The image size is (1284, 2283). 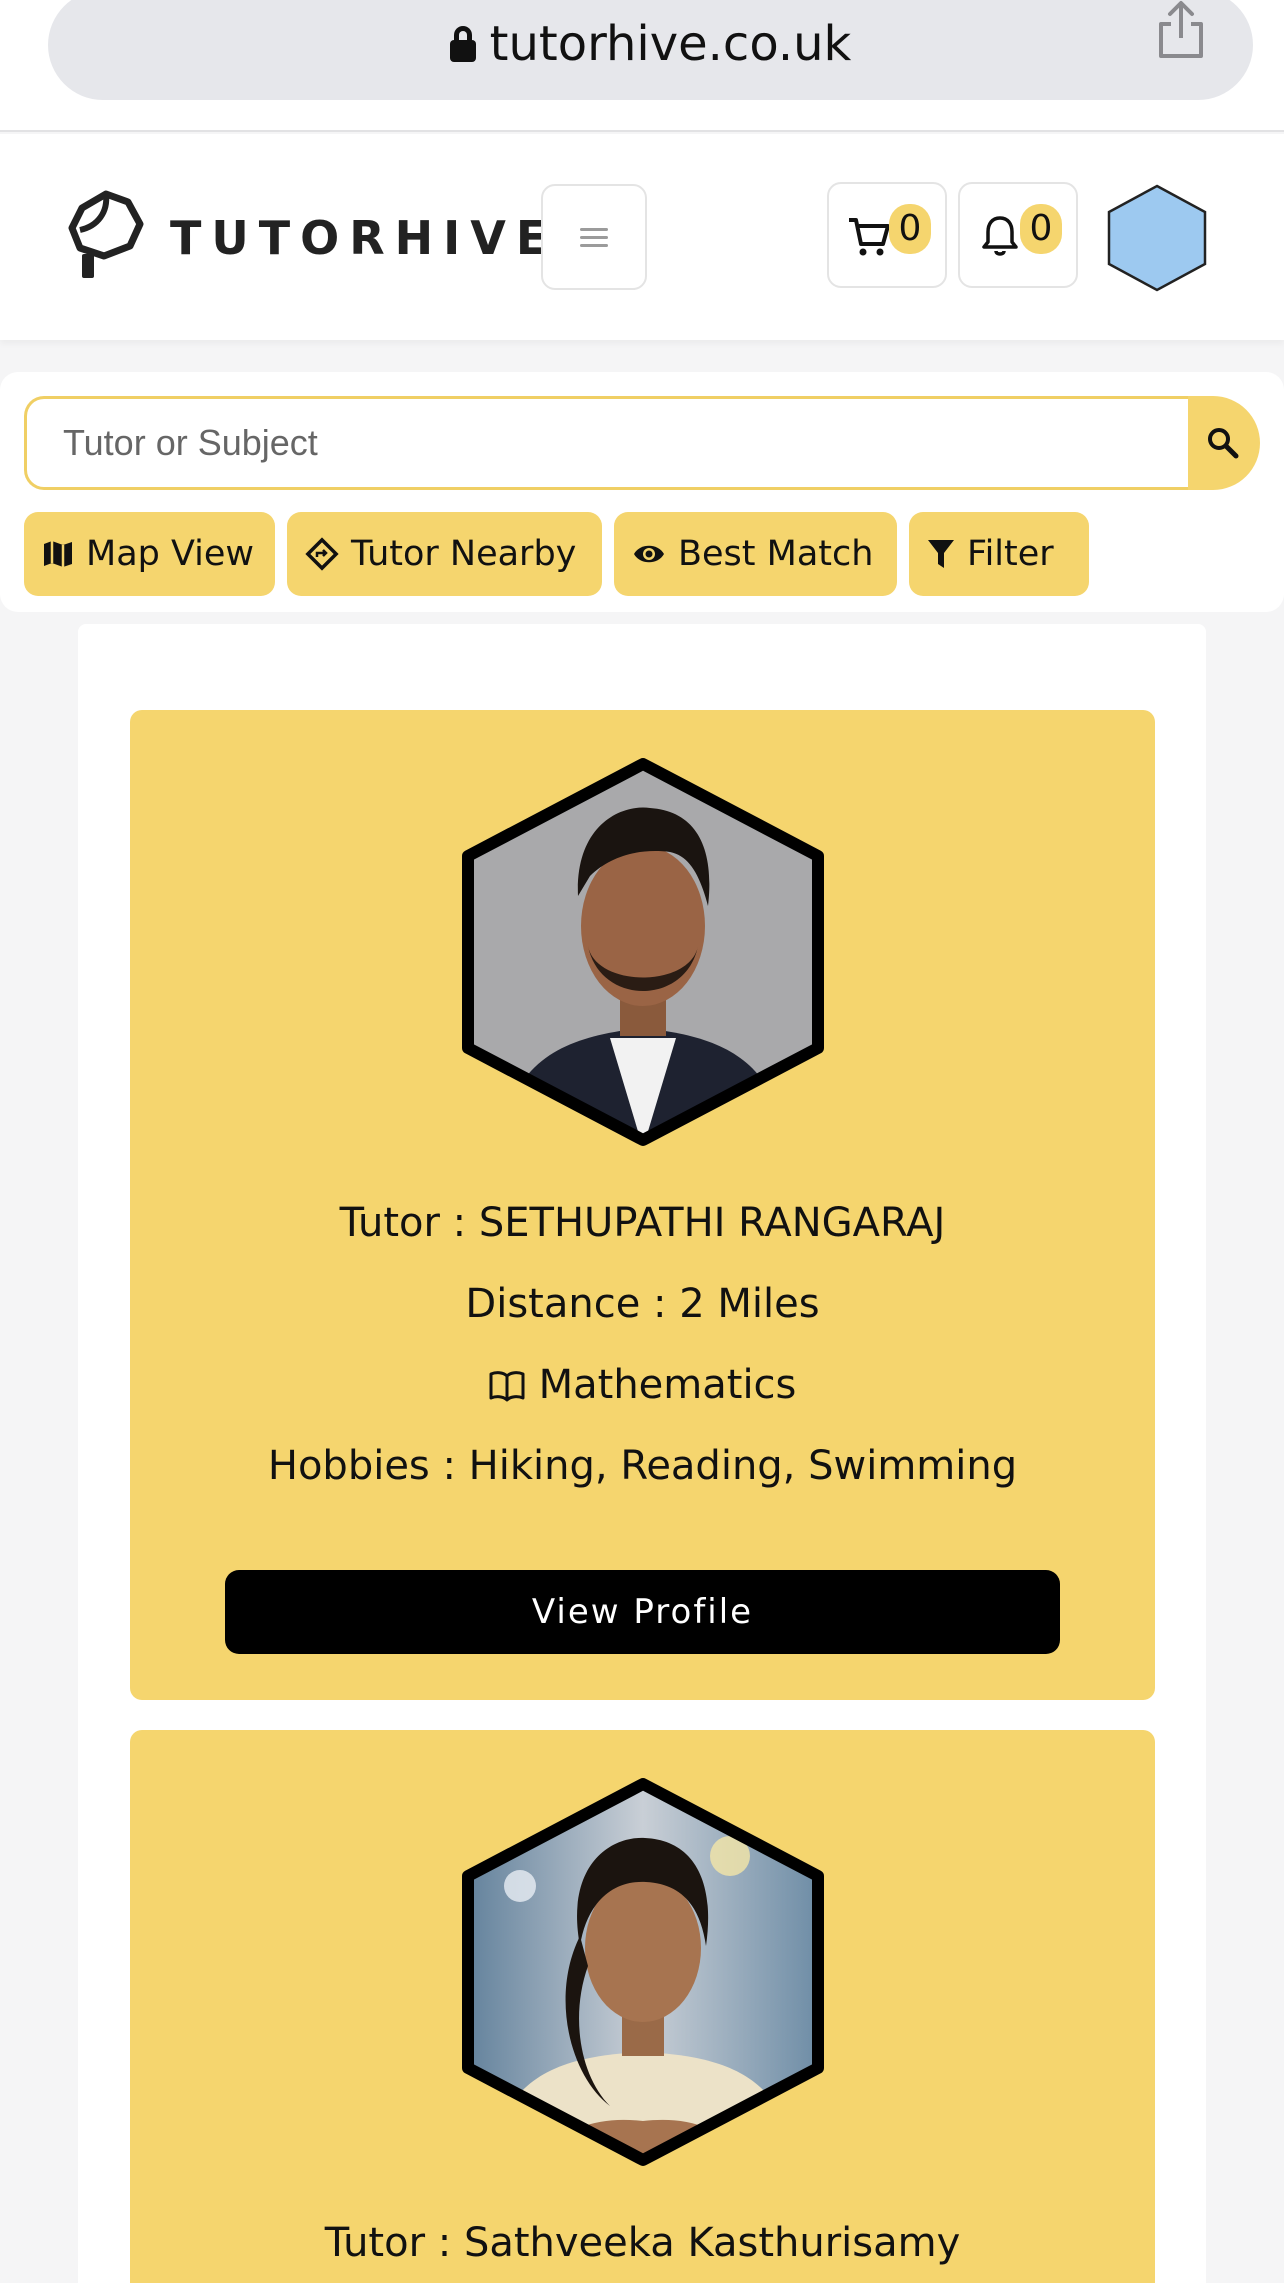 What do you see at coordinates (1000, 236) in the screenshot?
I see `bell-icon` at bounding box center [1000, 236].